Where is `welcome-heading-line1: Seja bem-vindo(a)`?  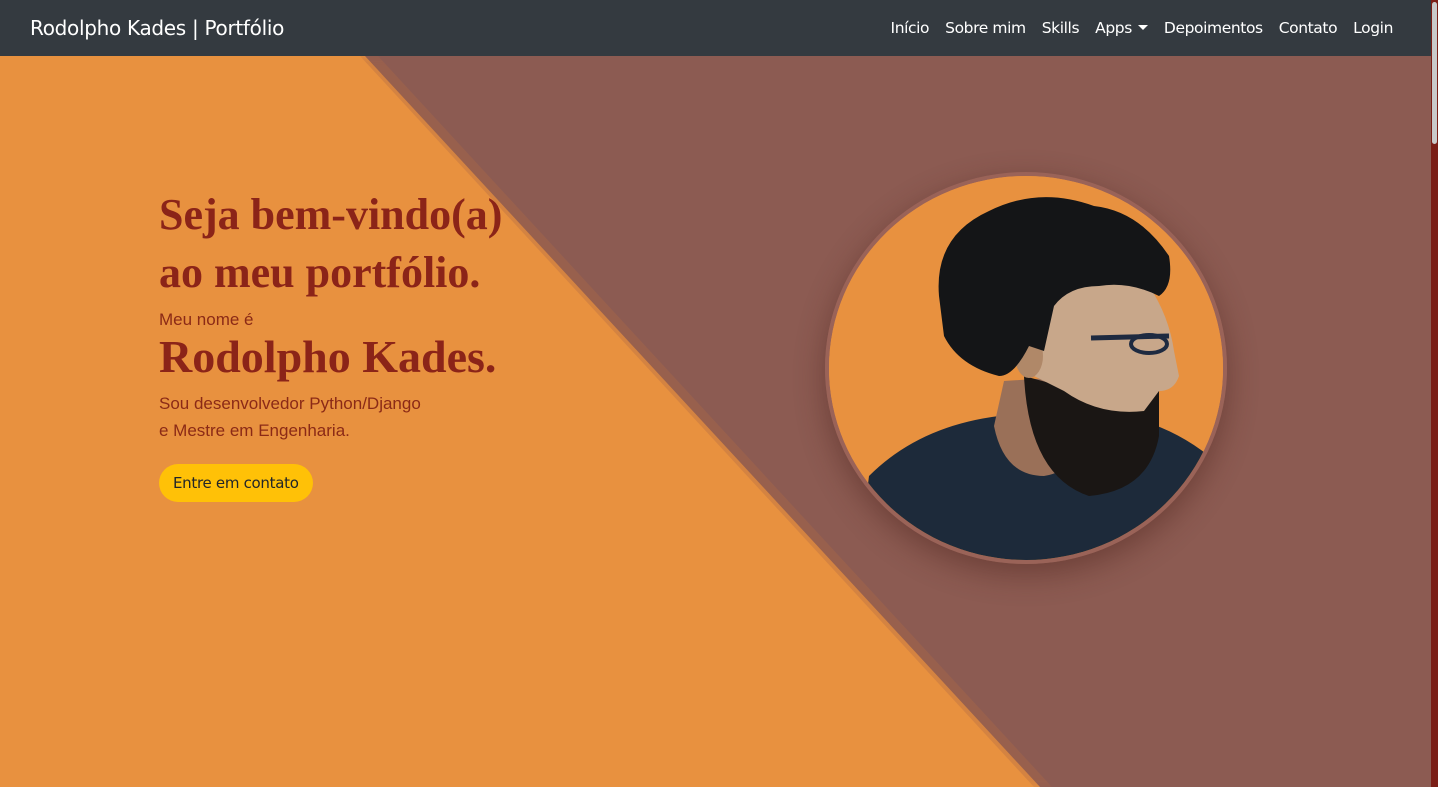
welcome-heading-line1: Seja bem-vindo(a) is located at coordinates (331, 214).